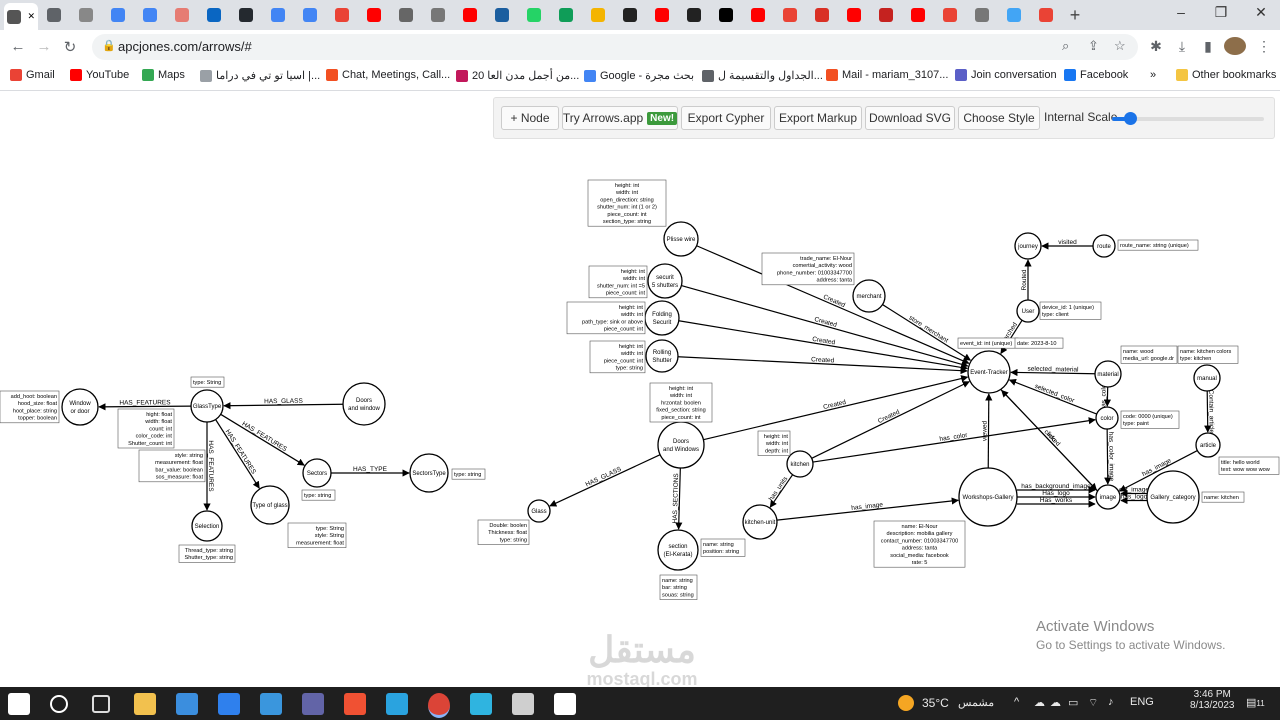 The image size is (1280, 720). Describe the element at coordinates (1067, 244) in the screenshot. I see `graph-edge: visited` at that location.